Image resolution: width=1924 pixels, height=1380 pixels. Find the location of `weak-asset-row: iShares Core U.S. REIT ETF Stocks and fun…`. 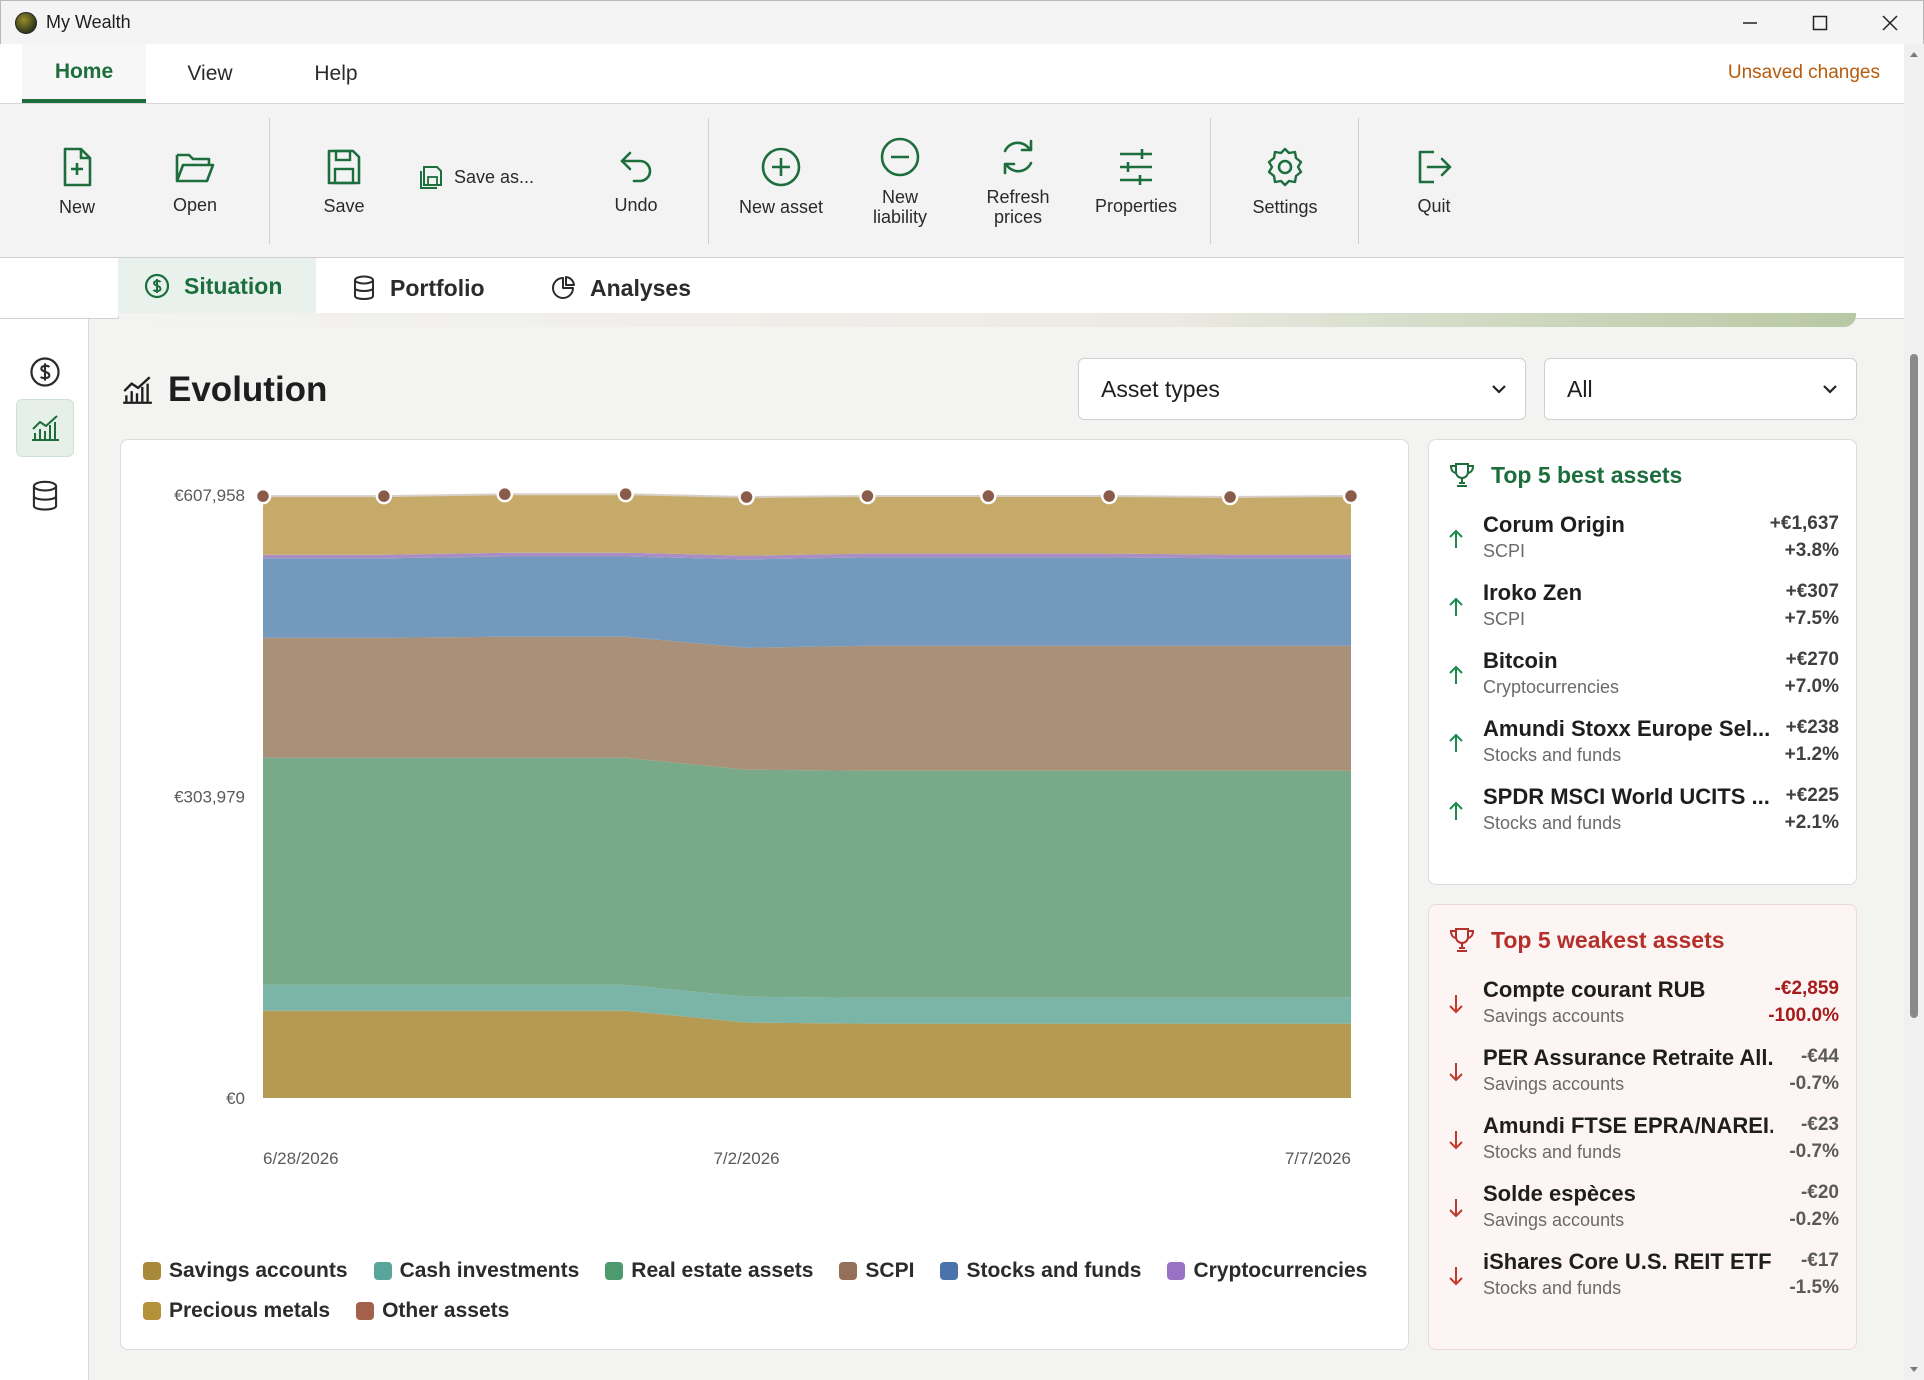

weak-asset-row: iShares Core U.S. REIT ETF Stocks and fun… is located at coordinates (1643, 1279).